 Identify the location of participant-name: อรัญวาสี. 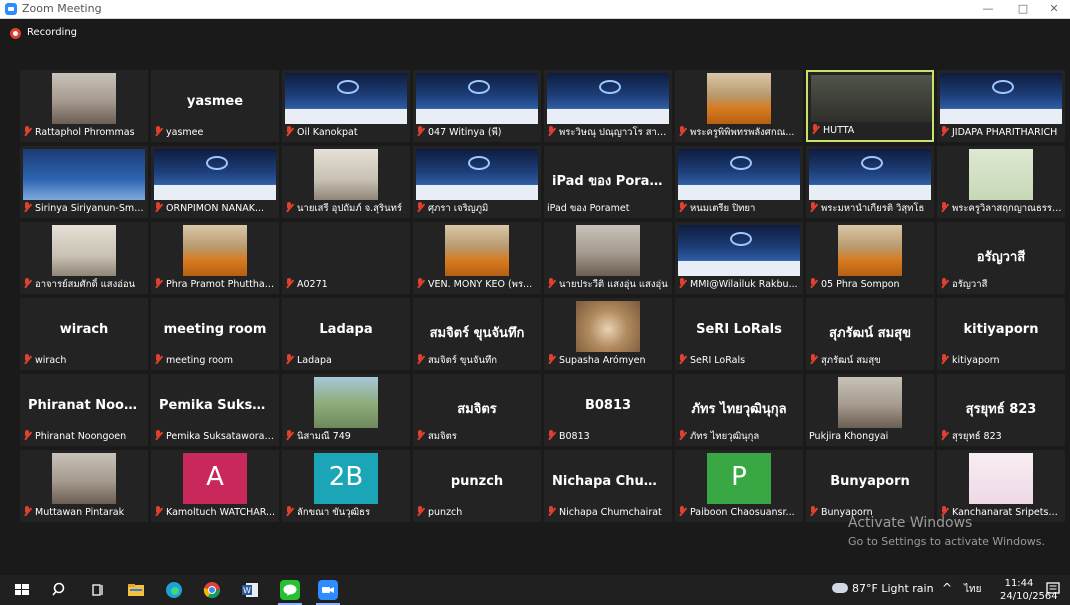
(970, 284).